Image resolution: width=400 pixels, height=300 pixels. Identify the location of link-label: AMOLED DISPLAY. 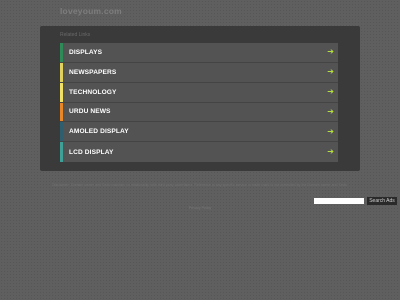
(99, 132).